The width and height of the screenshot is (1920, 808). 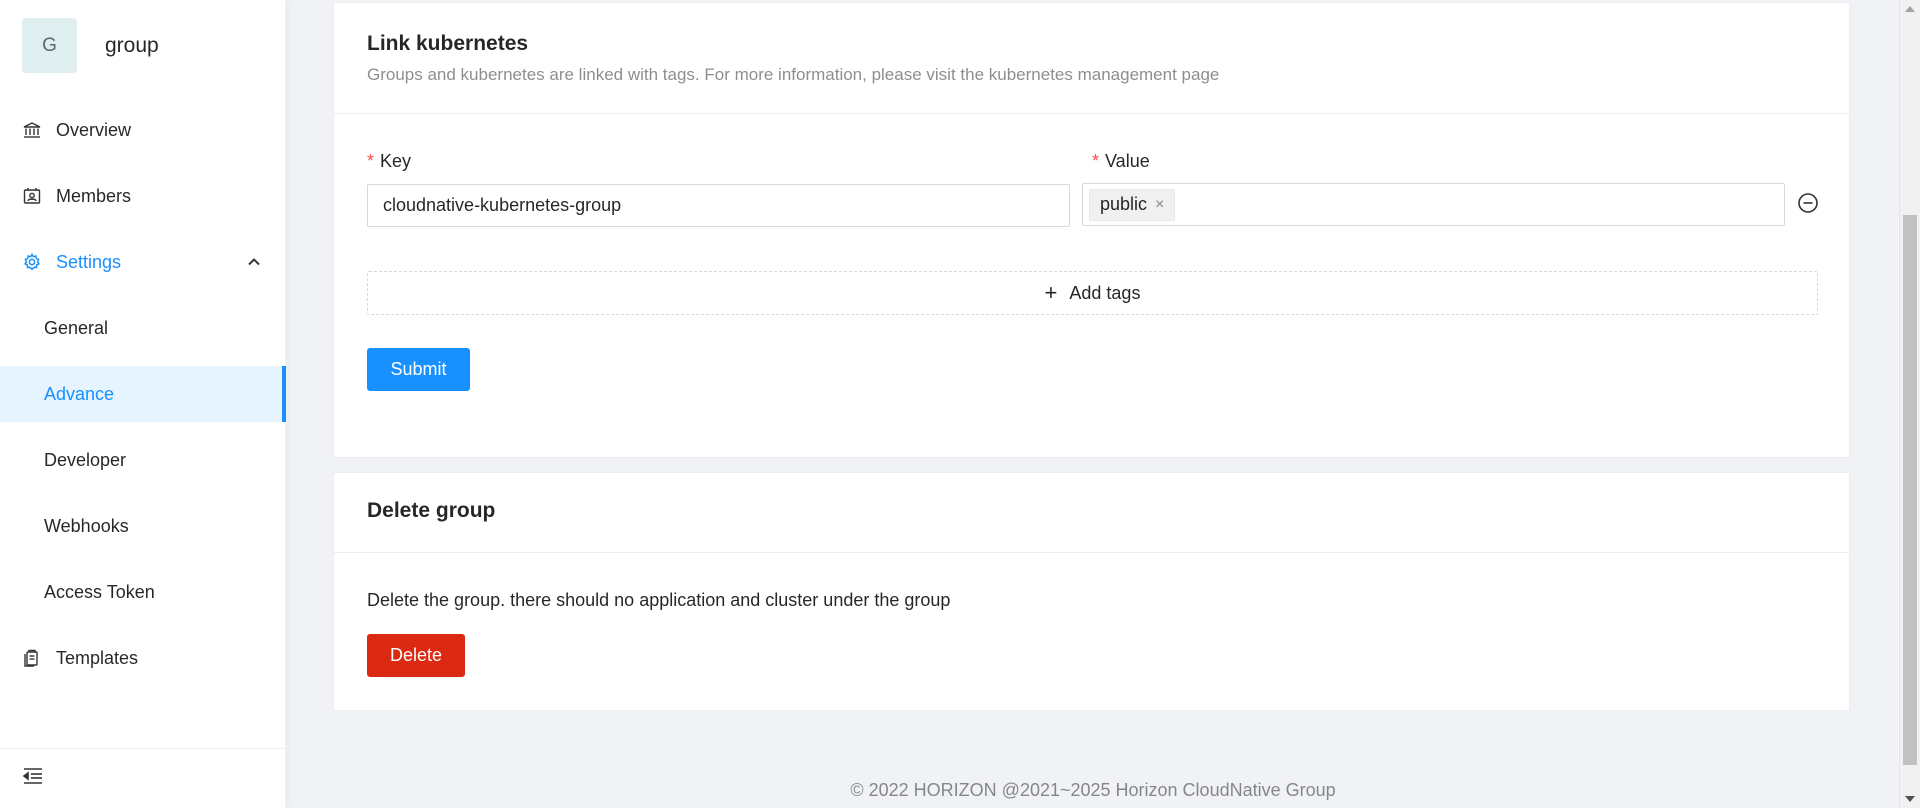 What do you see at coordinates (94, 129) in the screenshot?
I see `sidebar-item-label: Overview` at bounding box center [94, 129].